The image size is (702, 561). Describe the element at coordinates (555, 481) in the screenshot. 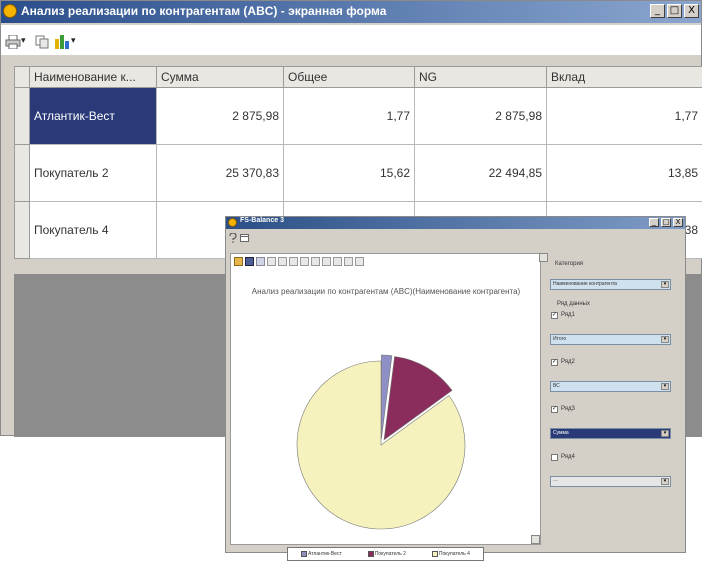

I see `series4-value: —` at that location.